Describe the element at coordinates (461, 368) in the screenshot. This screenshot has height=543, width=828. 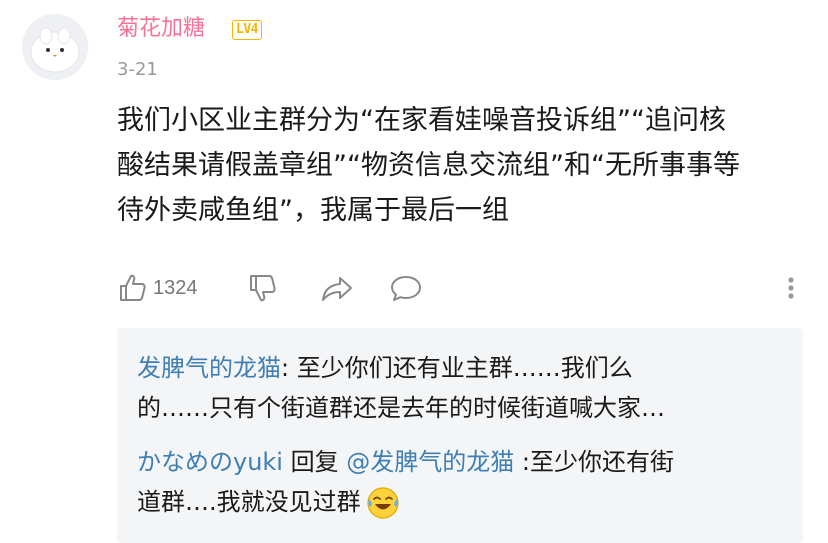
I see `reply-text: 至少你们还有业主群……我们么` at that location.